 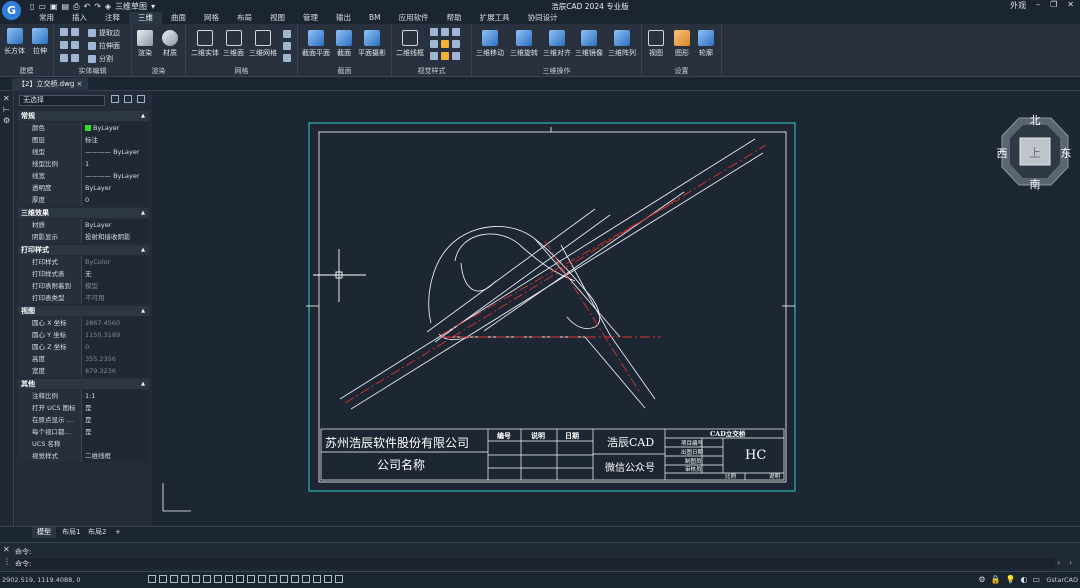 I want to click on style-gray-icon, so click(x=456, y=44).